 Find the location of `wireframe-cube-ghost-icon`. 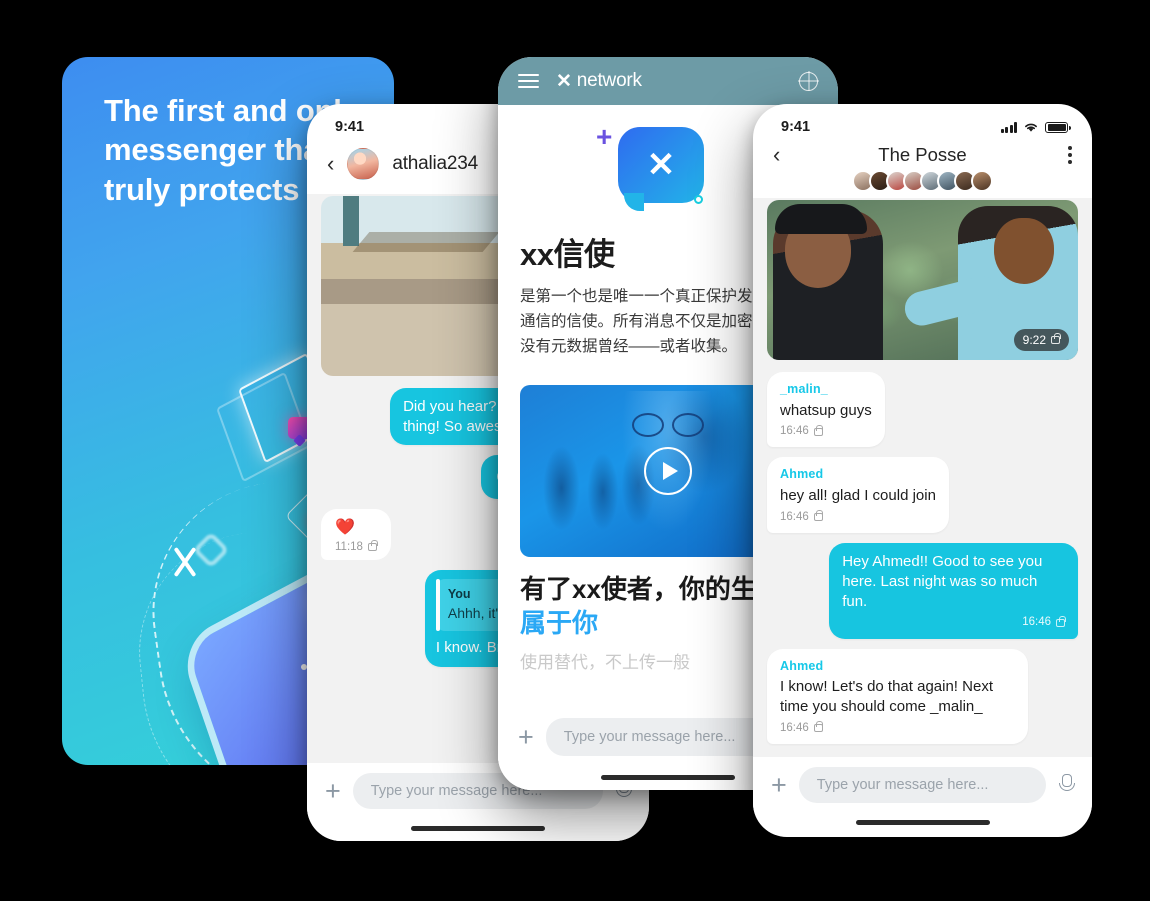

wireframe-cube-ghost-icon is located at coordinates (264, 427).